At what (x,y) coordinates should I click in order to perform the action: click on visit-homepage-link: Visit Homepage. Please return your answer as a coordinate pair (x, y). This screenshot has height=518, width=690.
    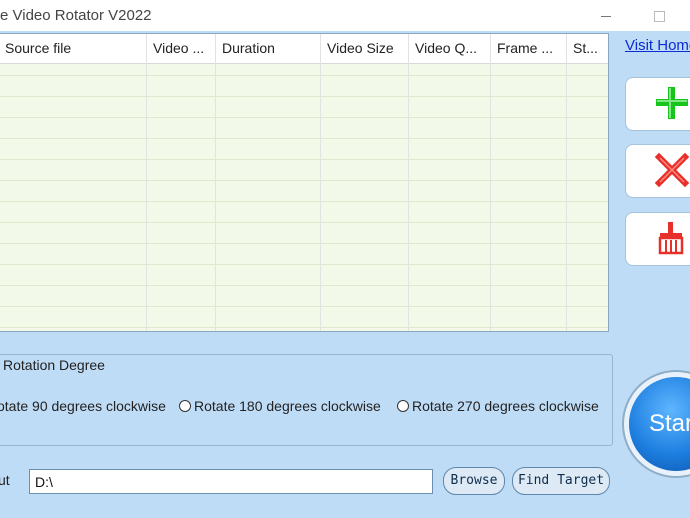
    Looking at the image, I should click on (657, 45).